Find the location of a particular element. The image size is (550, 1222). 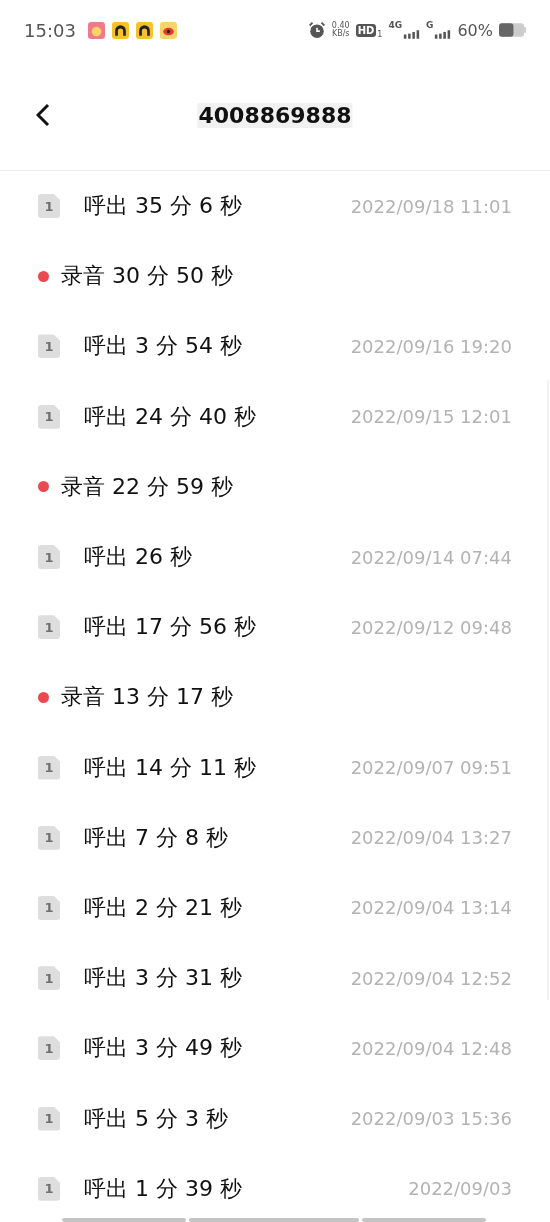

alarm-icon is located at coordinates (316, 30).